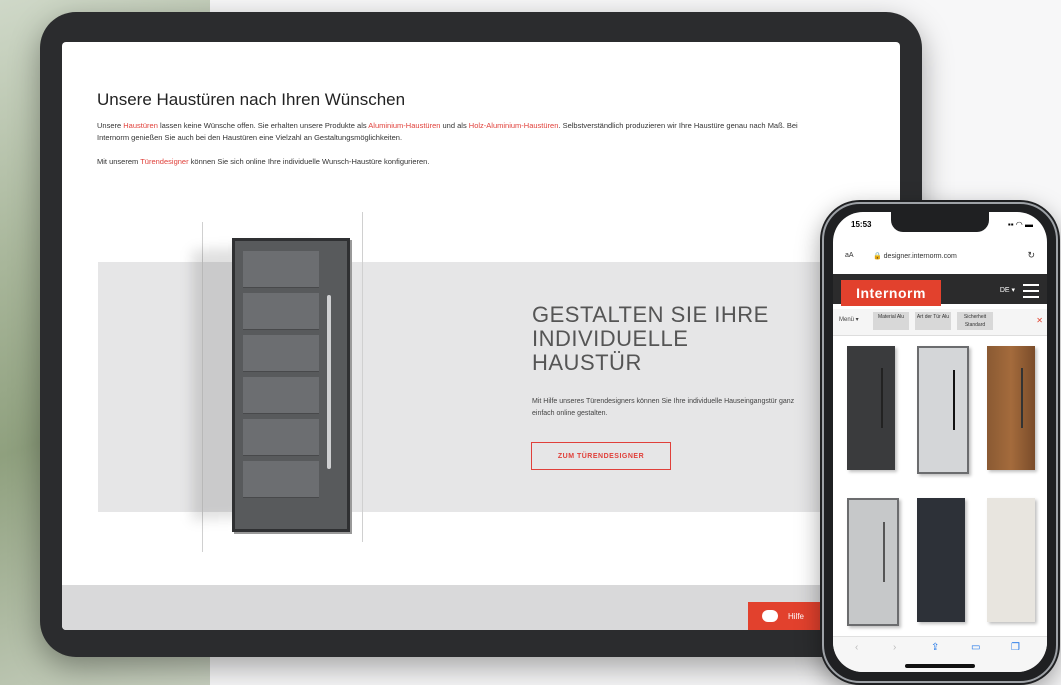 This screenshot has height=685, width=1061. I want to click on link-aluminium-haustueren: Aluminium-Haustüren, so click(404, 125).